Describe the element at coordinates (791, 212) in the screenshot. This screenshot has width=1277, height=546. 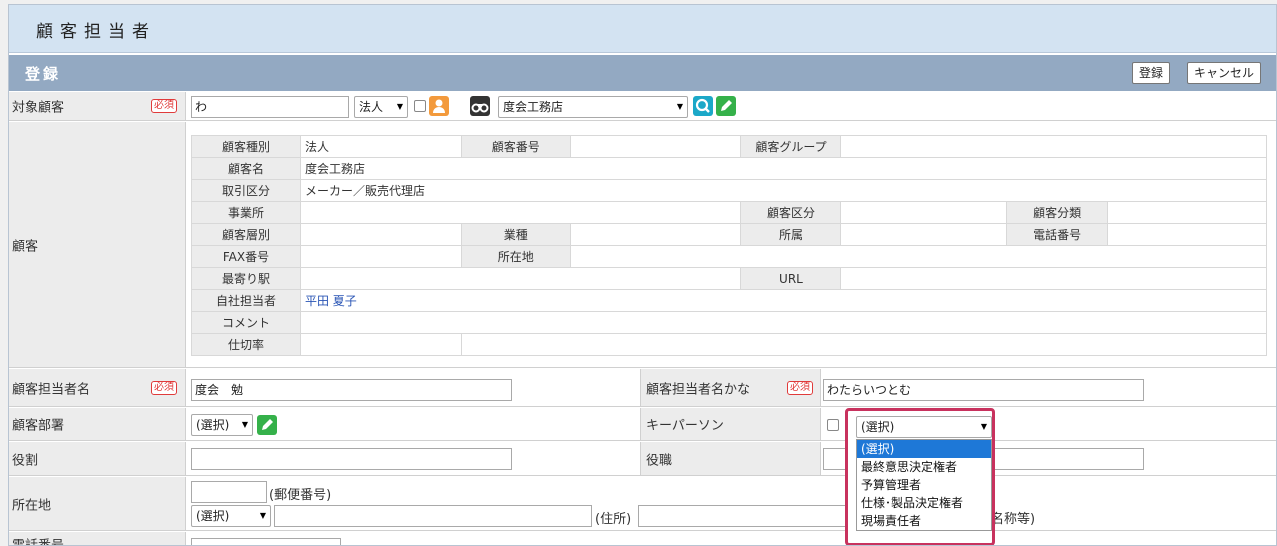
I see `cell-header: 顧客区分` at that location.